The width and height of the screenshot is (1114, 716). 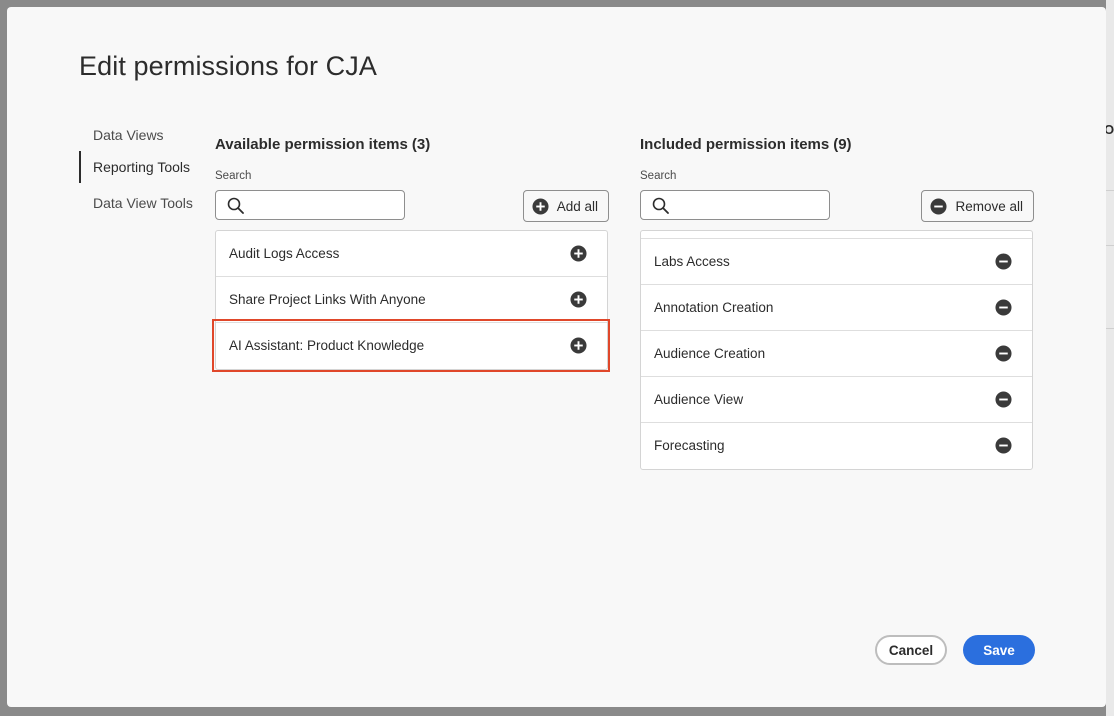 I want to click on list-item: Audit Logs Access, so click(x=411, y=254).